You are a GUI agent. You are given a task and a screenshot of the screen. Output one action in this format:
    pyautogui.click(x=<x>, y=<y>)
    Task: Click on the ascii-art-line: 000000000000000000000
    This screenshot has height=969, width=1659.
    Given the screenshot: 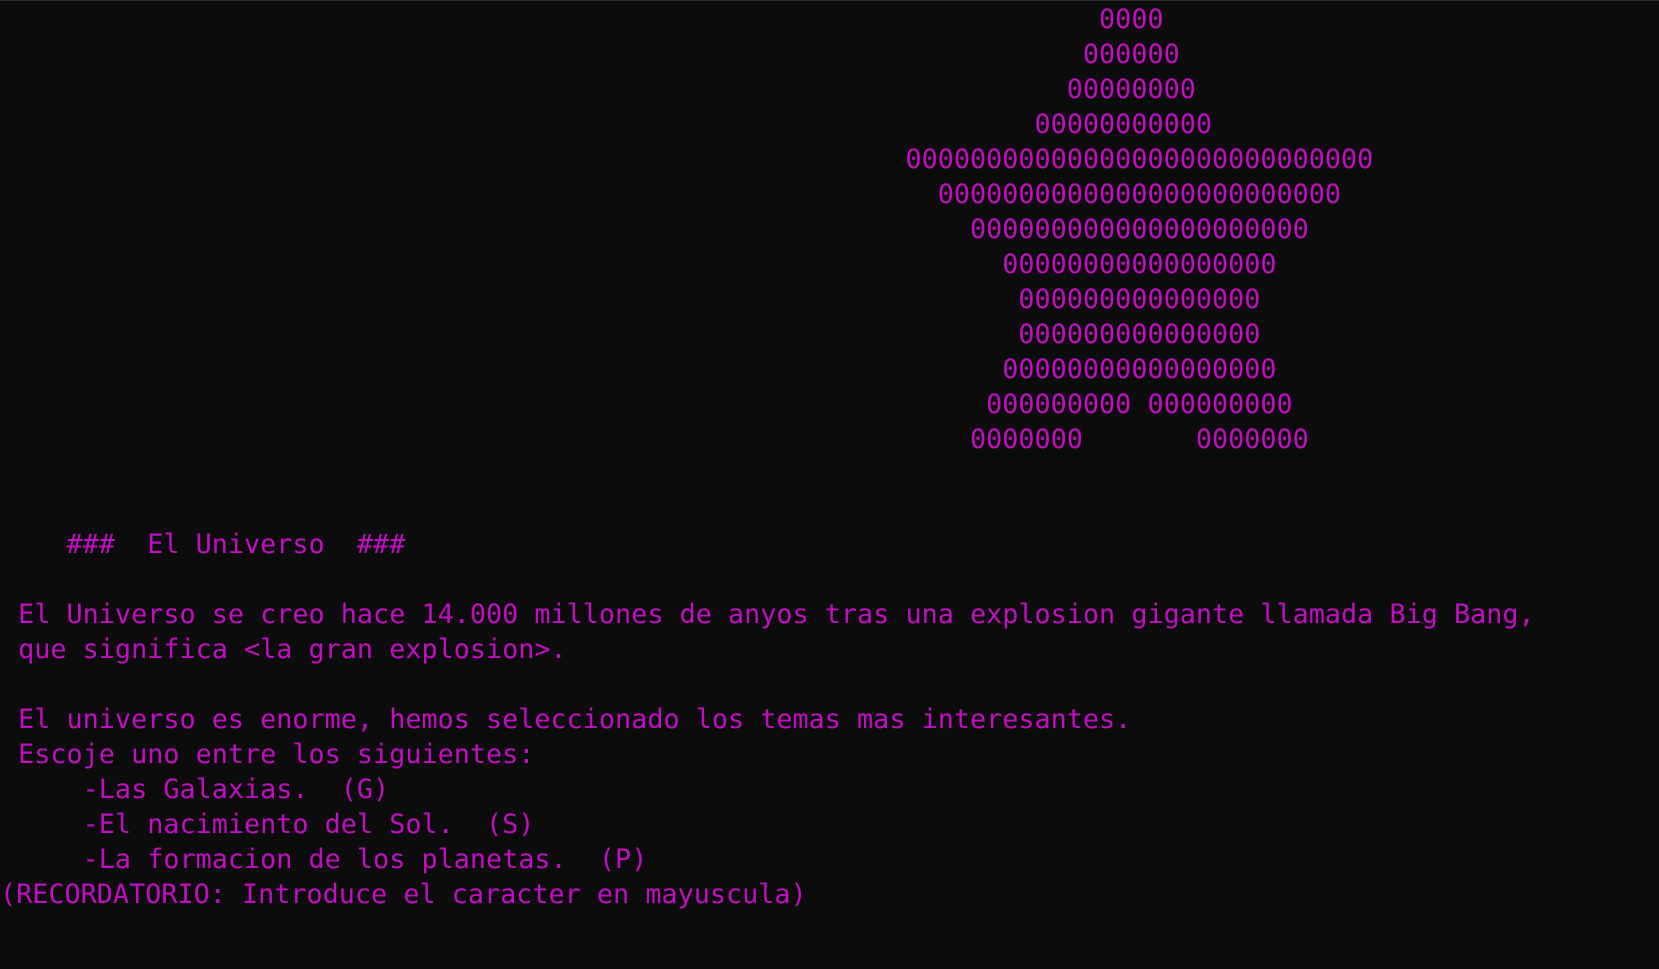 What is the action you would take?
    pyautogui.click(x=655, y=229)
    